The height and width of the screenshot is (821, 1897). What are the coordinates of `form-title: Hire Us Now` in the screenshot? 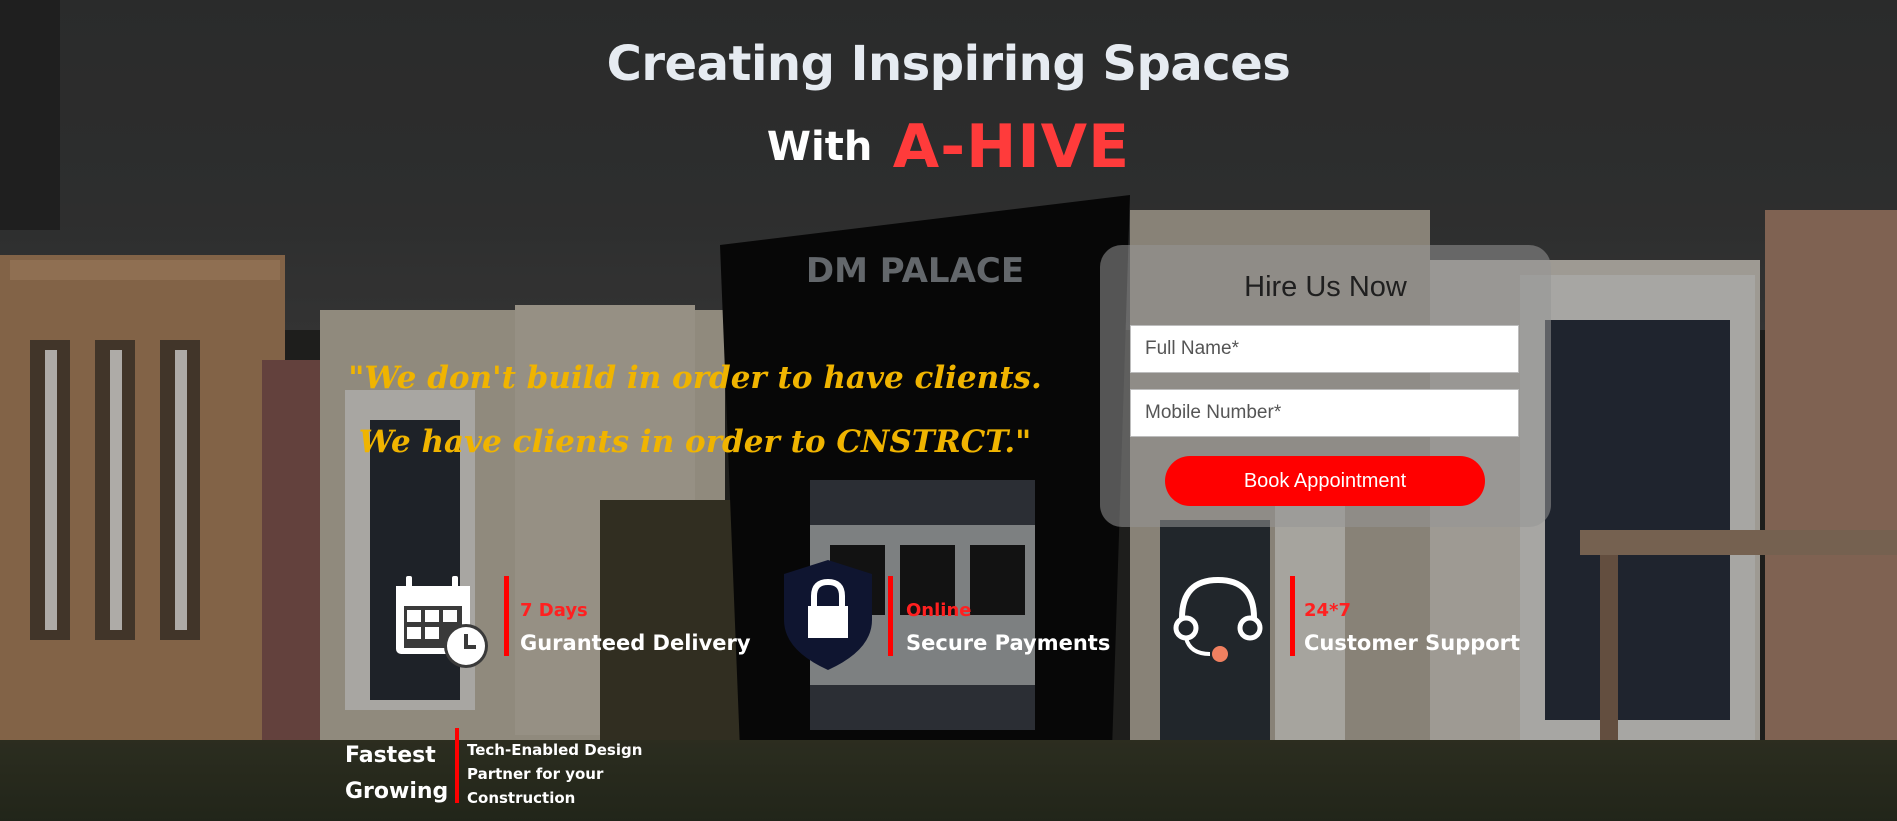 It's located at (1325, 287).